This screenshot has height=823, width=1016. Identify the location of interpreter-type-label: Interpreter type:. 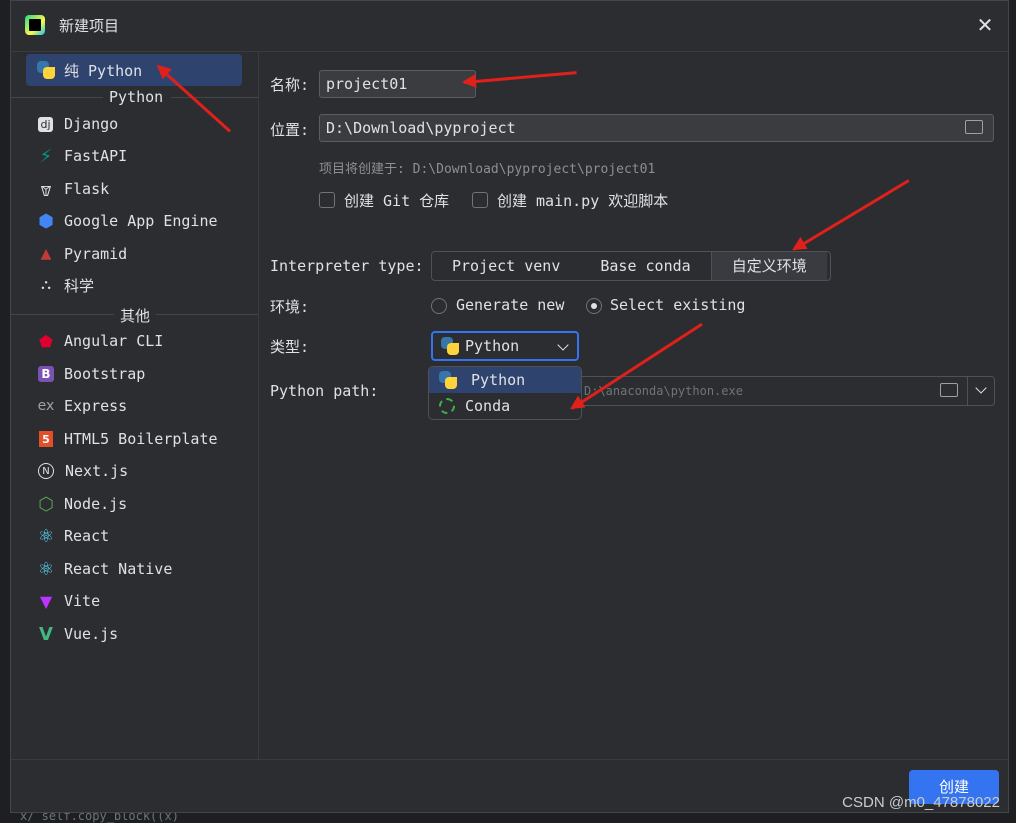
(347, 266).